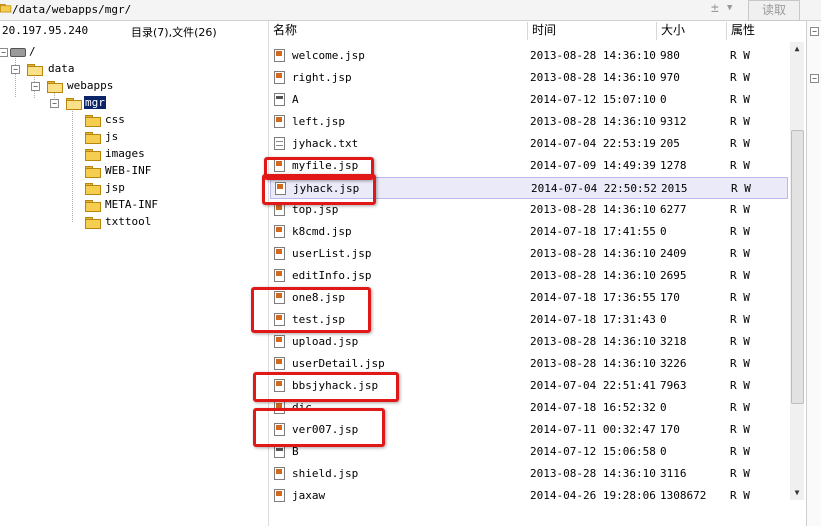 Image resolution: width=821 pixels, height=526 pixels. What do you see at coordinates (100, 222) in the screenshot?
I see `tree-node-txttool: txttool` at bounding box center [100, 222].